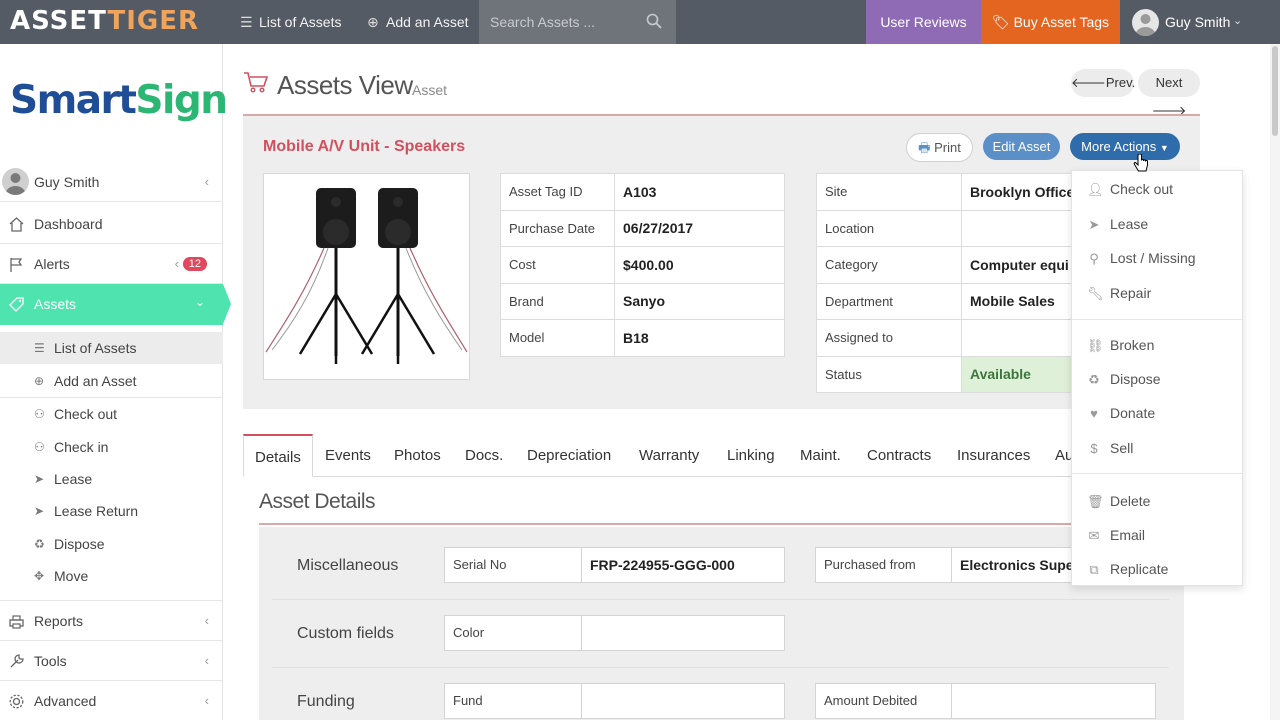 The height and width of the screenshot is (720, 1280). I want to click on table-row: Assigned to, so click(951, 338).